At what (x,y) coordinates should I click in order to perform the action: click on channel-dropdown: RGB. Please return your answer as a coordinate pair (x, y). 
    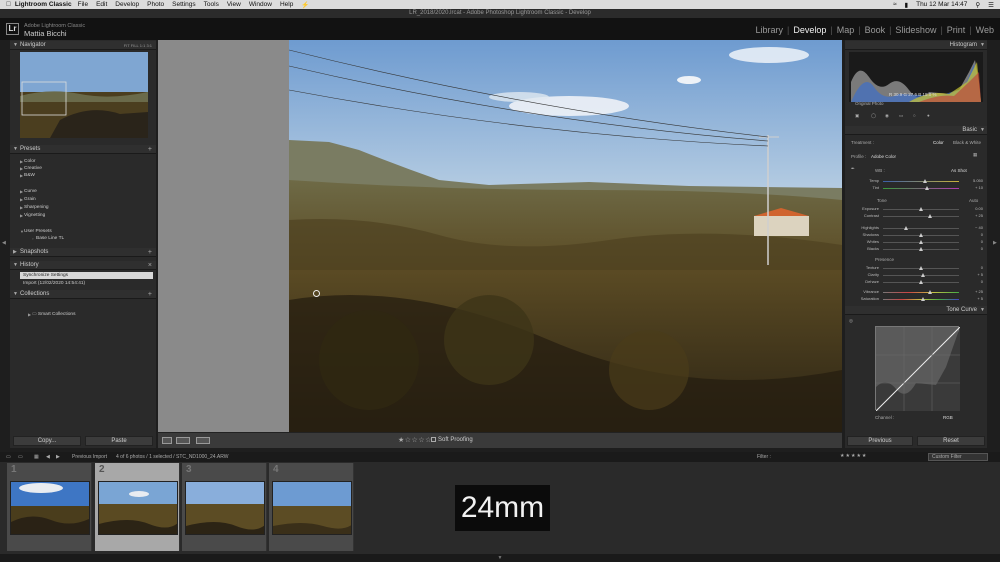
    Looking at the image, I should click on (948, 417).